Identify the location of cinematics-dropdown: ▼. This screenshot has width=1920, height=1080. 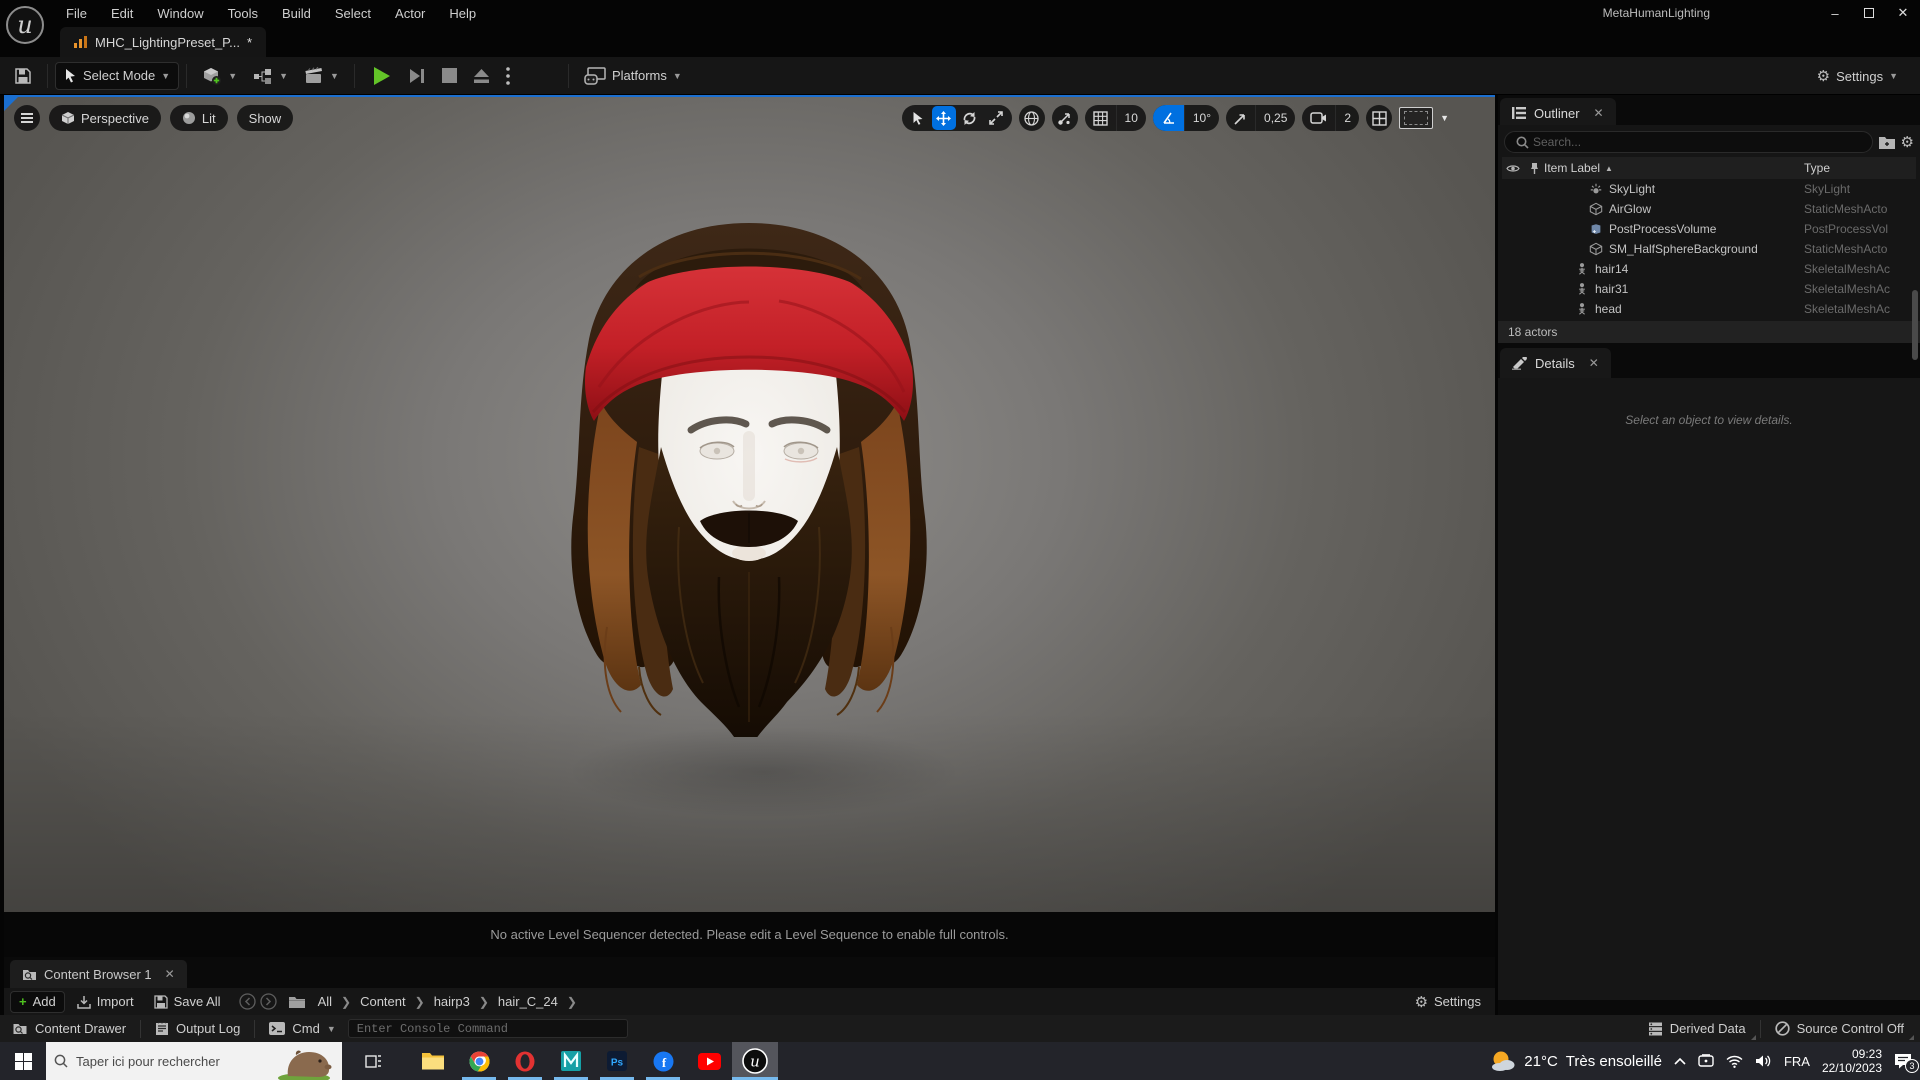
(321, 76).